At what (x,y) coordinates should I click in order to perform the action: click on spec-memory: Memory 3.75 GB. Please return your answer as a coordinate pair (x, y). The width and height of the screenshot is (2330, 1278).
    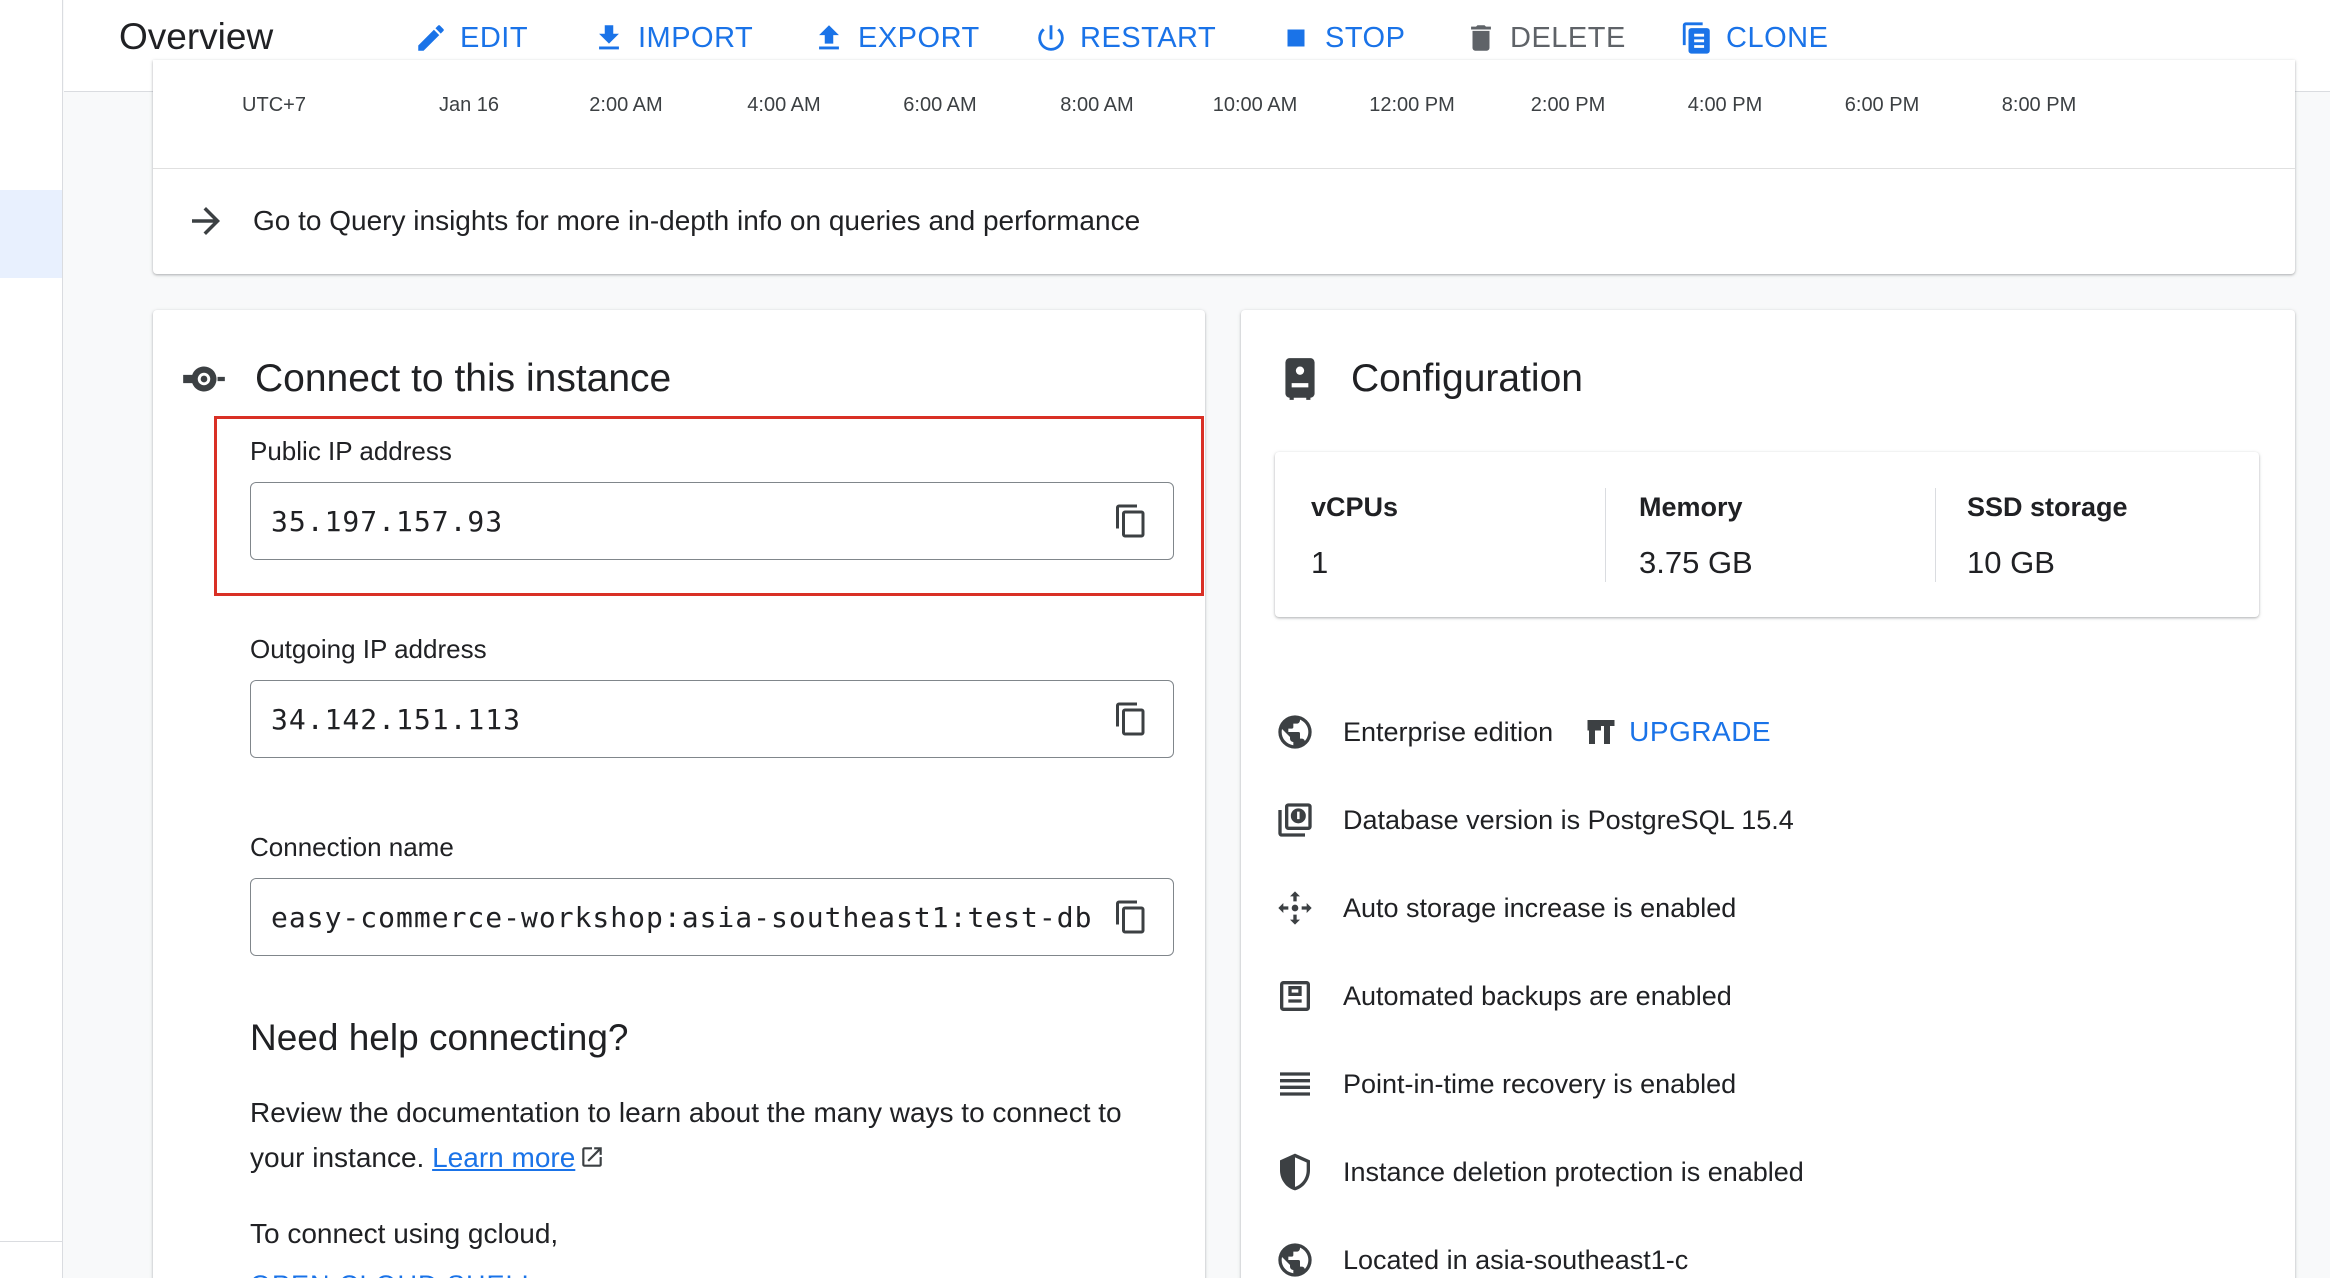
    Looking at the image, I should click on (1696, 536).